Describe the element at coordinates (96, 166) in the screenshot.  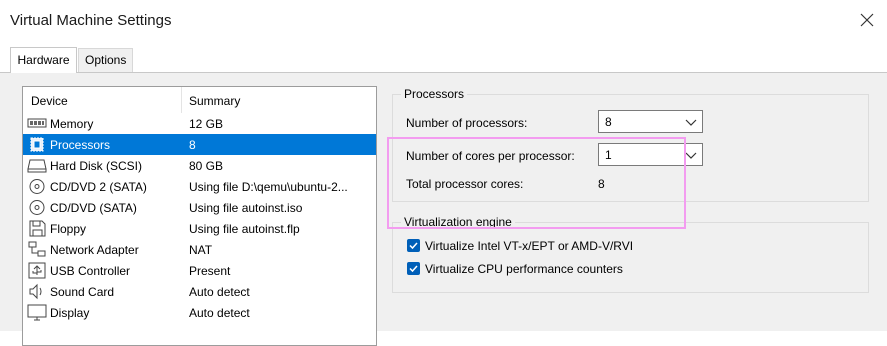
I see `device-name: Hard Disk (SCSI)` at that location.